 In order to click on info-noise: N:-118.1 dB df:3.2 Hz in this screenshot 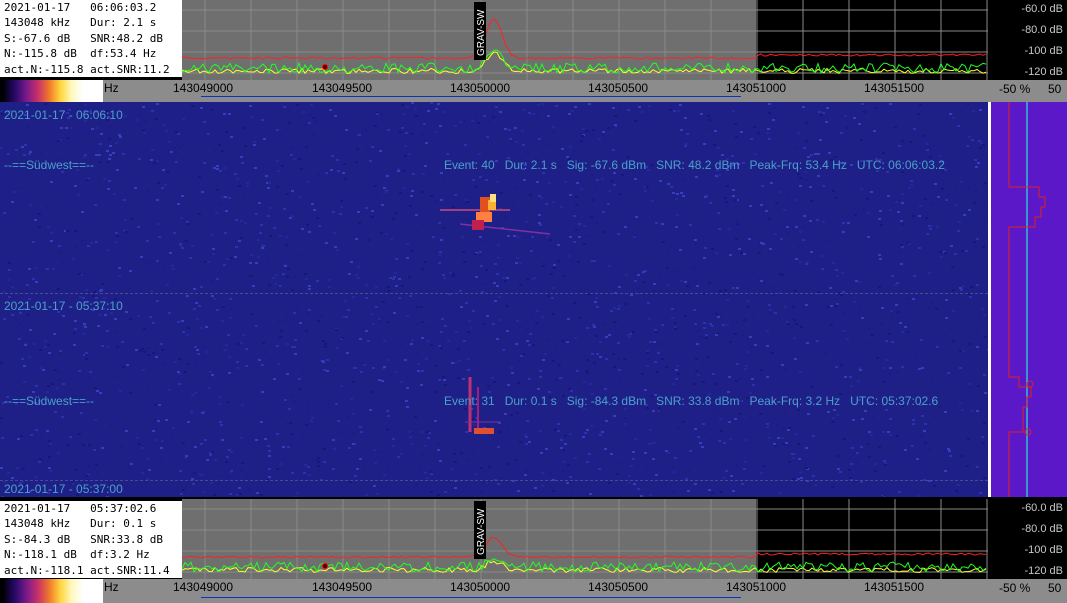, I will do `click(77, 555)`.